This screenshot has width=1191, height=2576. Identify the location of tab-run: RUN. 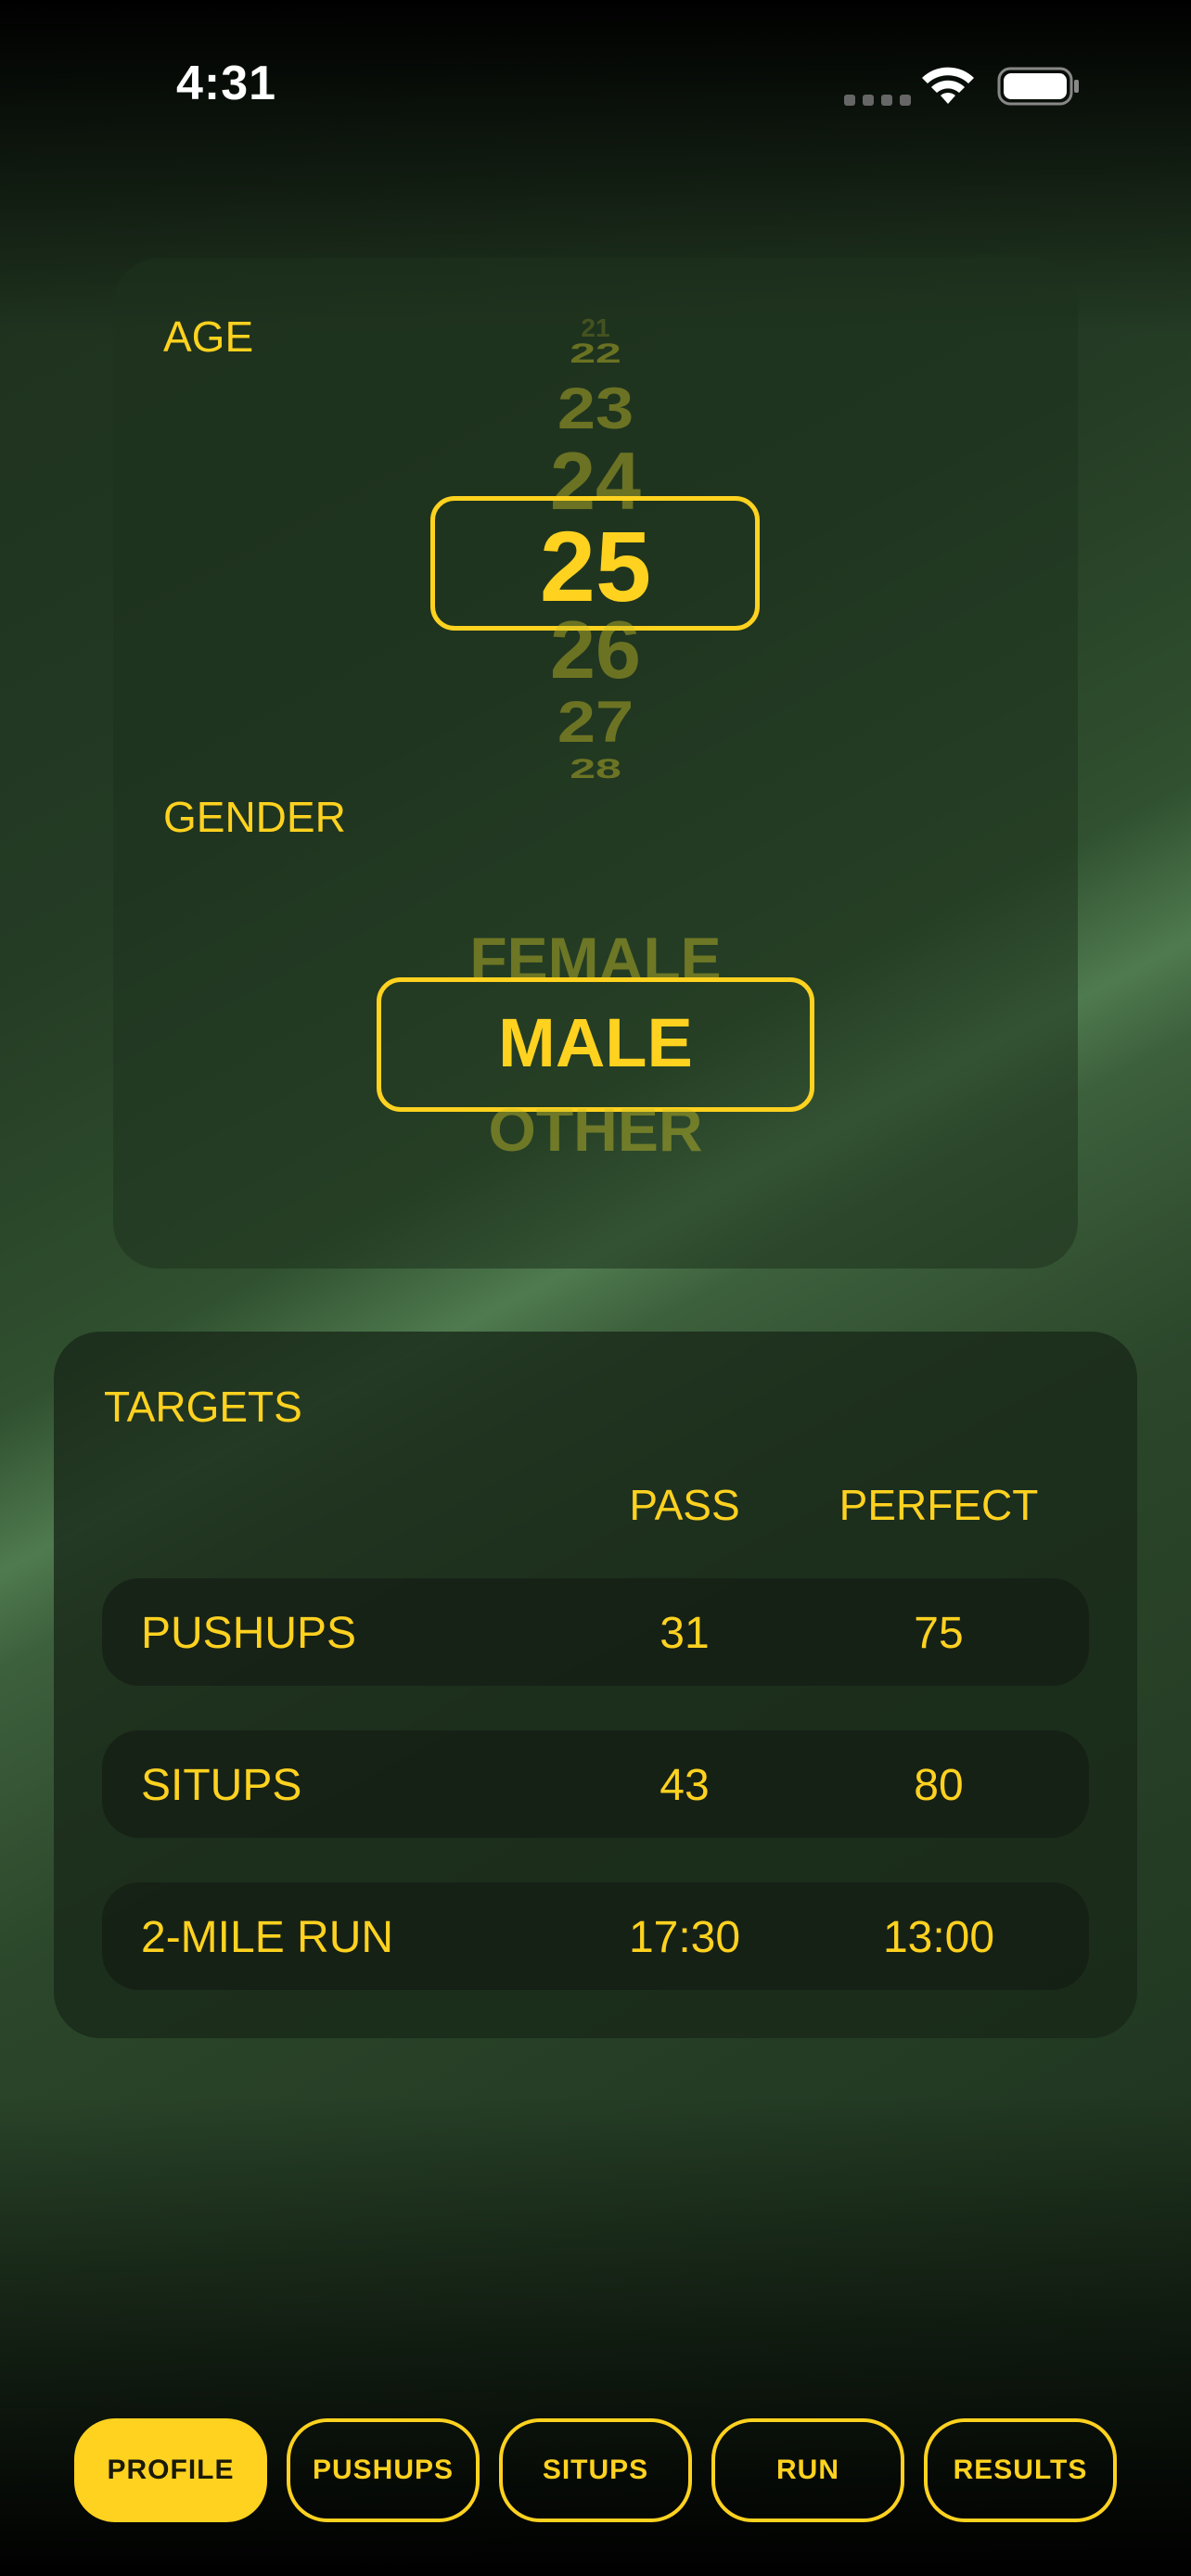
(807, 2470).